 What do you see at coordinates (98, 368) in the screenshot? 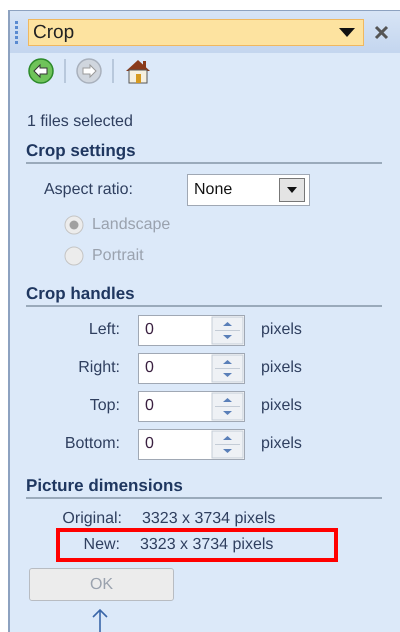
I see `handle-label: Right:` at bounding box center [98, 368].